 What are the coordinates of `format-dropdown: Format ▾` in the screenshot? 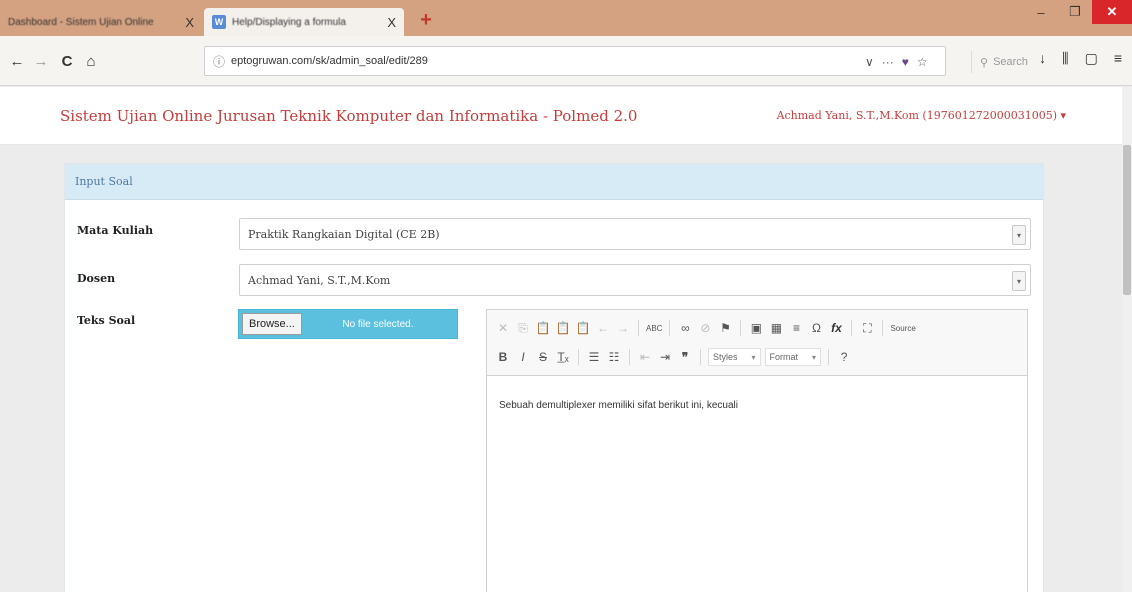 It's located at (793, 357).